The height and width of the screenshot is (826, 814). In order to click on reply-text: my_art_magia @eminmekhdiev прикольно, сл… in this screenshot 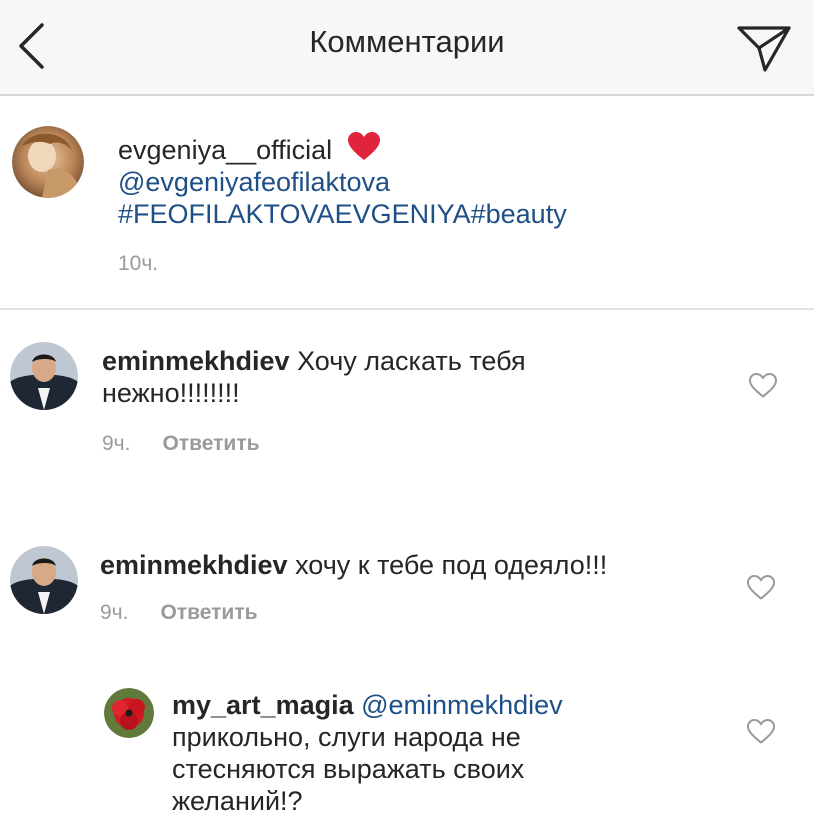, I will do `click(367, 753)`.